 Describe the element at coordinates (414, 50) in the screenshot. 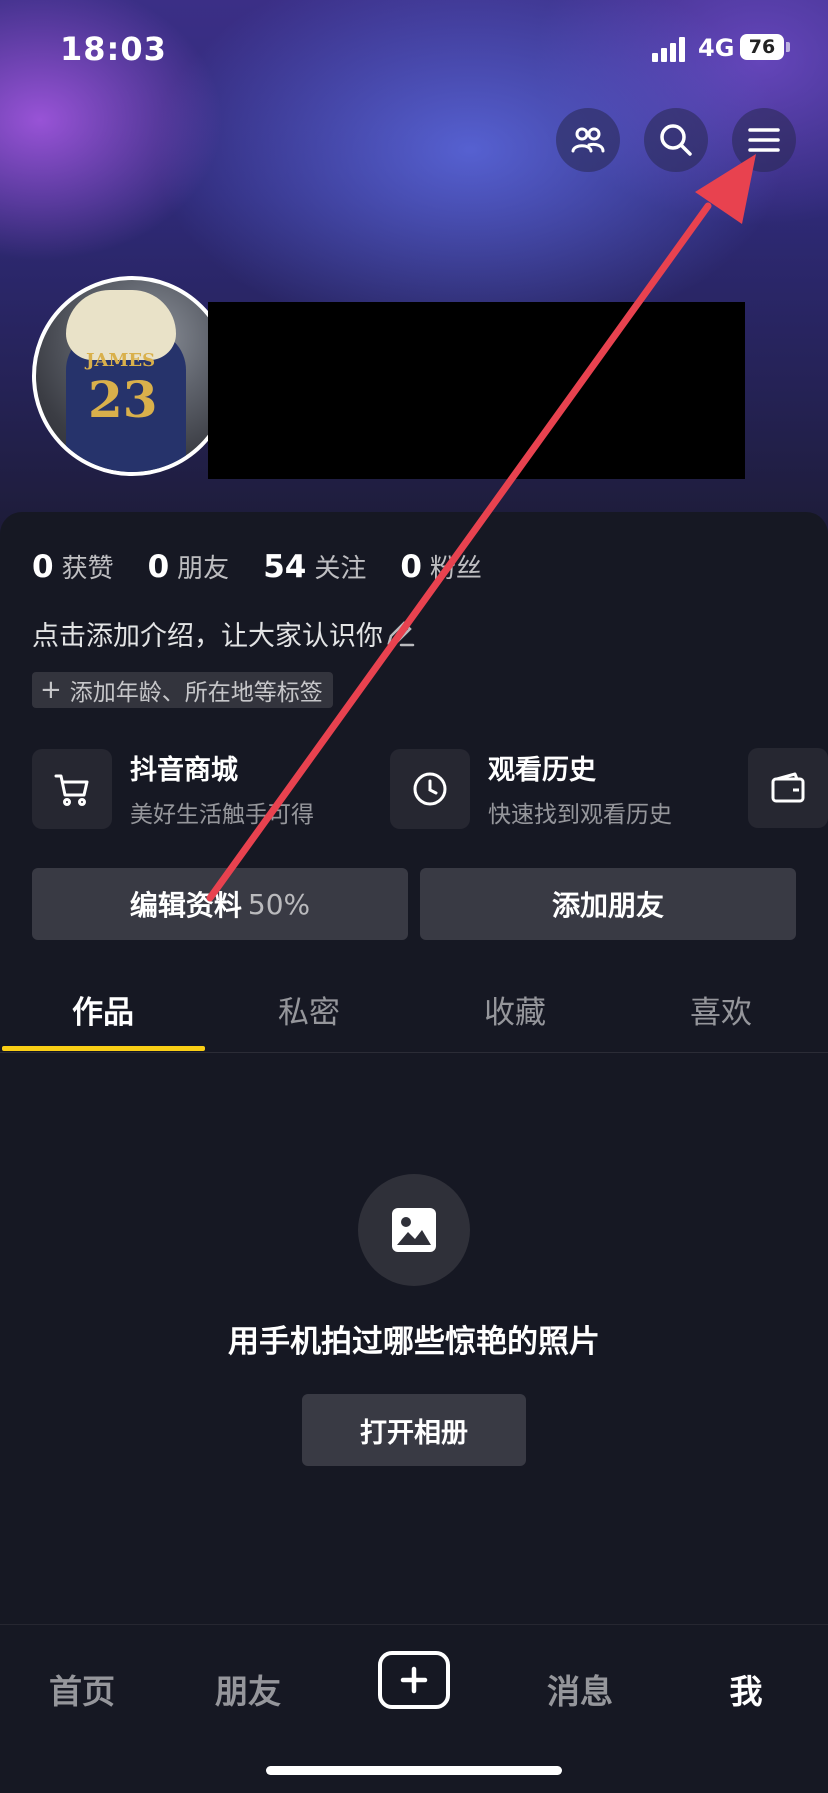

I see `status-bar: 18:03 4G 76` at that location.